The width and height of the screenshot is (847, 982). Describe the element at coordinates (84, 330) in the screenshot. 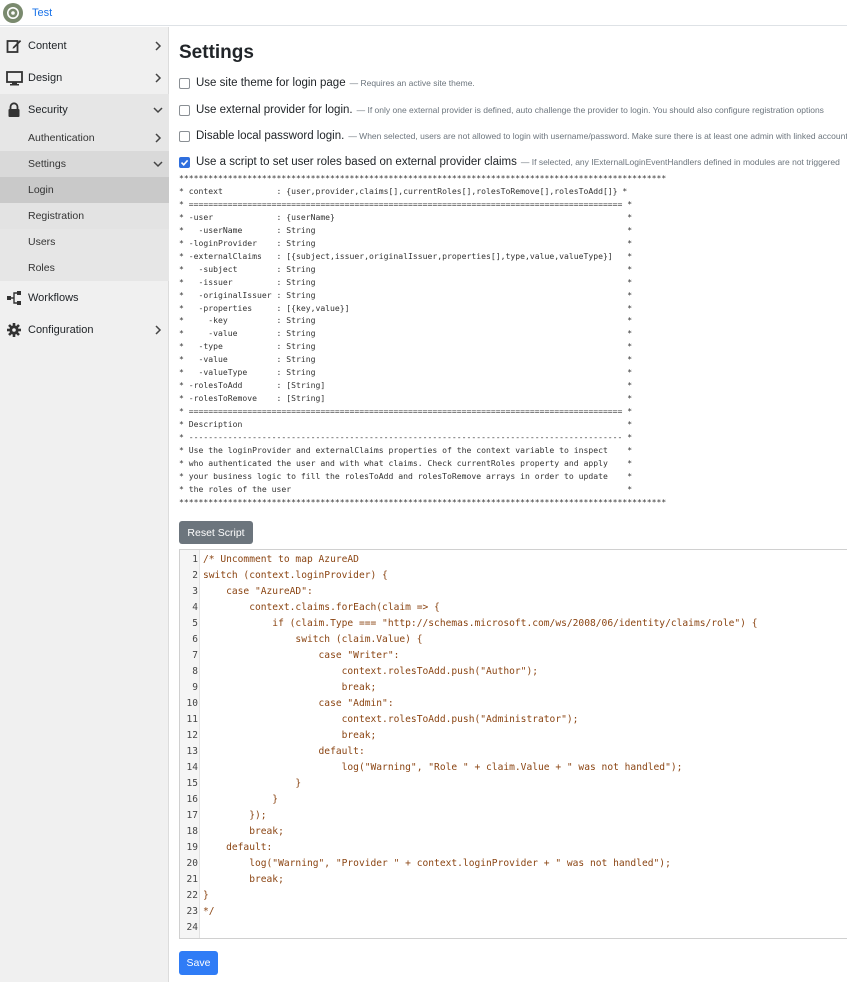

I see `sidebar-item-configuration: Configuration` at that location.